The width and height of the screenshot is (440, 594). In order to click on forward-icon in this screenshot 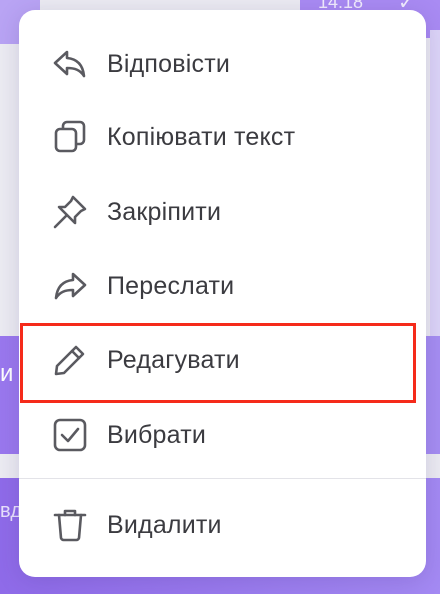, I will do `click(70, 286)`.